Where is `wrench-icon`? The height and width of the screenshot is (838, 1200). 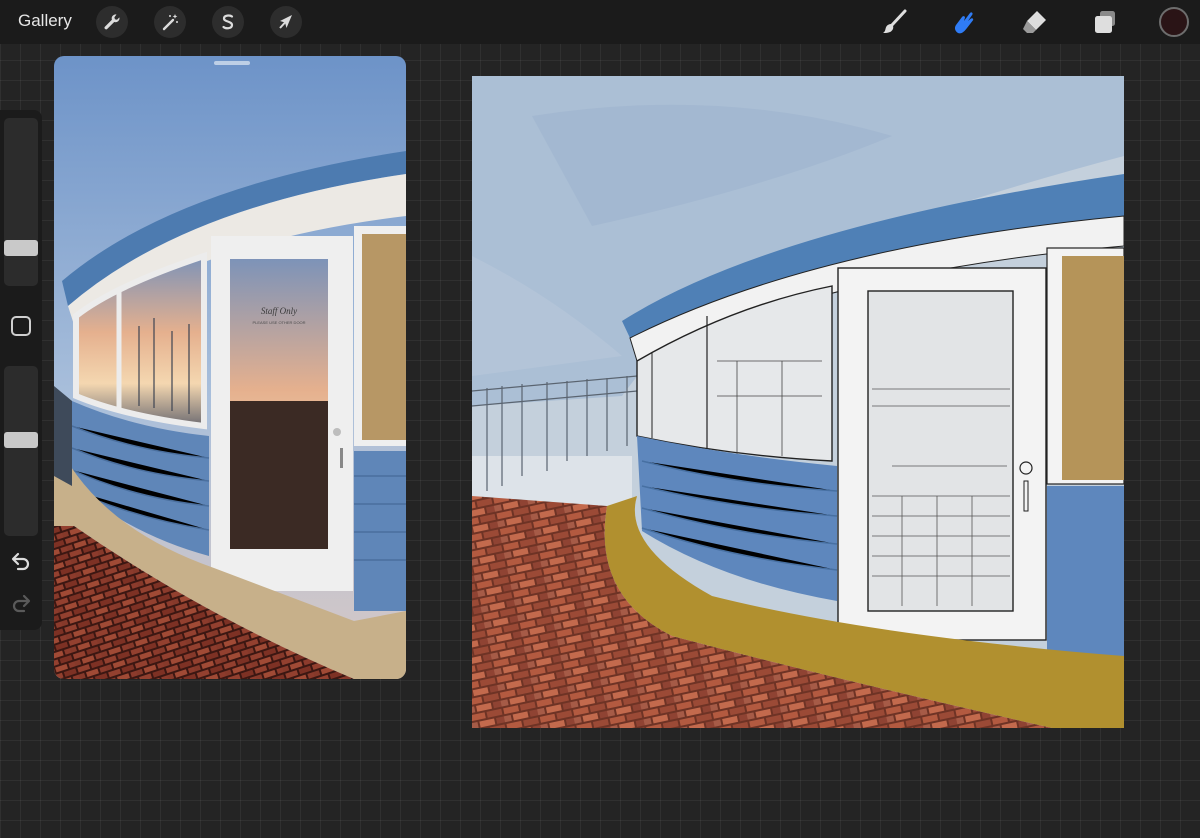 wrench-icon is located at coordinates (112, 22).